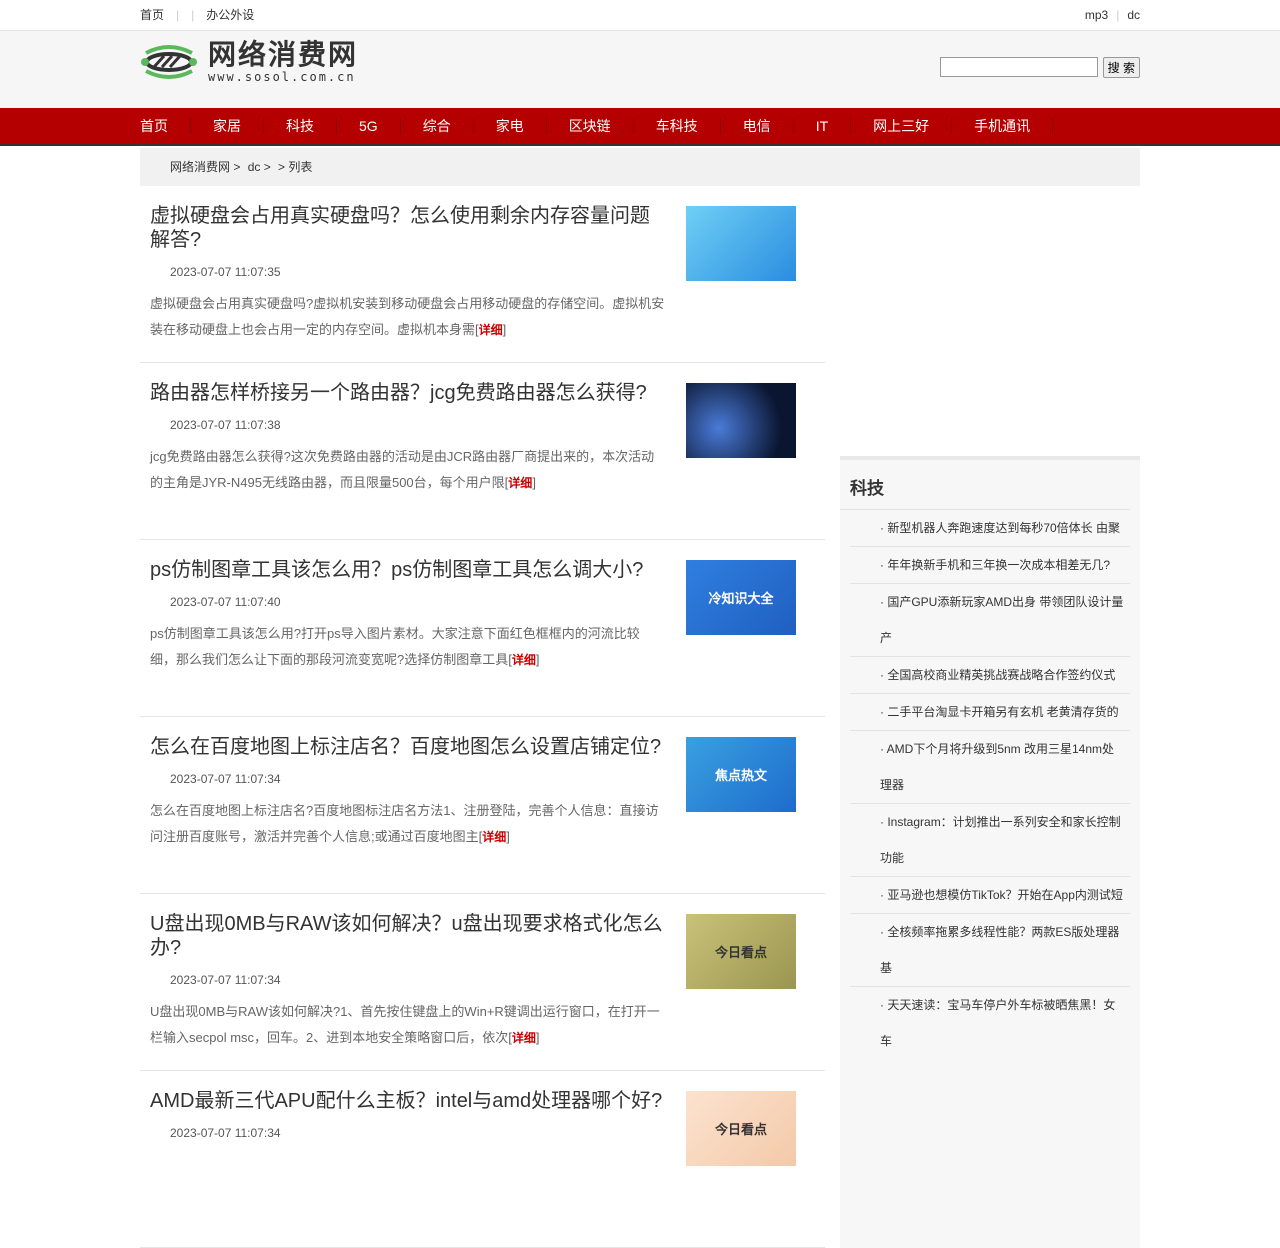  What do you see at coordinates (1133, 15) in the screenshot?
I see `top-link-dc: dc` at bounding box center [1133, 15].